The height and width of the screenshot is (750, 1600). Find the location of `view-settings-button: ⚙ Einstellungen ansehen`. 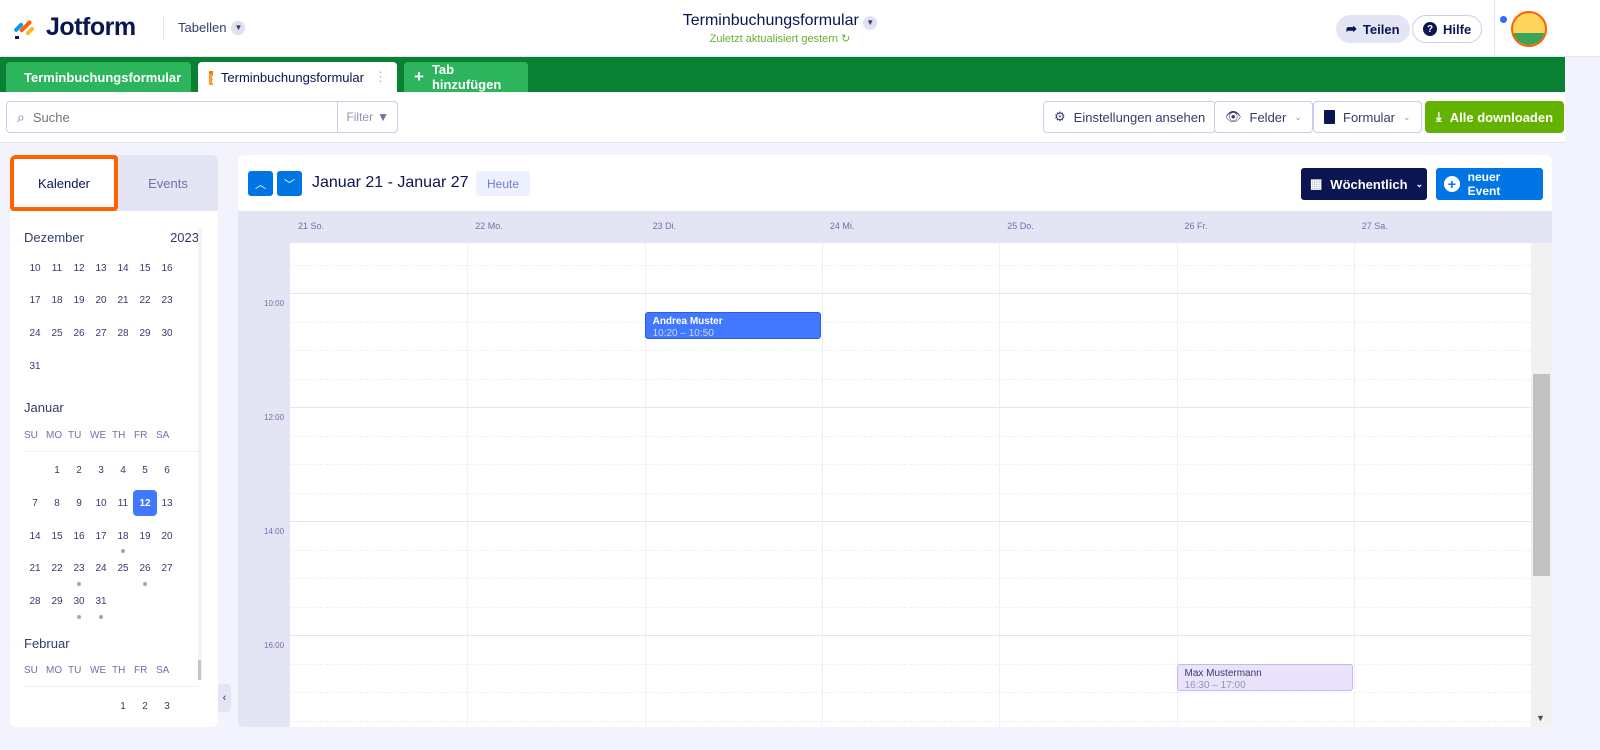

view-settings-button: ⚙ Einstellungen ansehen is located at coordinates (1130, 117).